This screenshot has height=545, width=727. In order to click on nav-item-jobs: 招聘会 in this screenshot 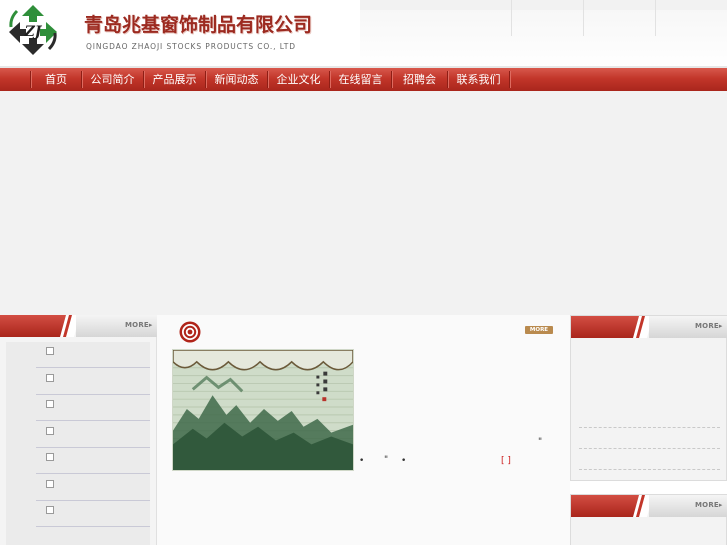, I will do `click(419, 79)`.